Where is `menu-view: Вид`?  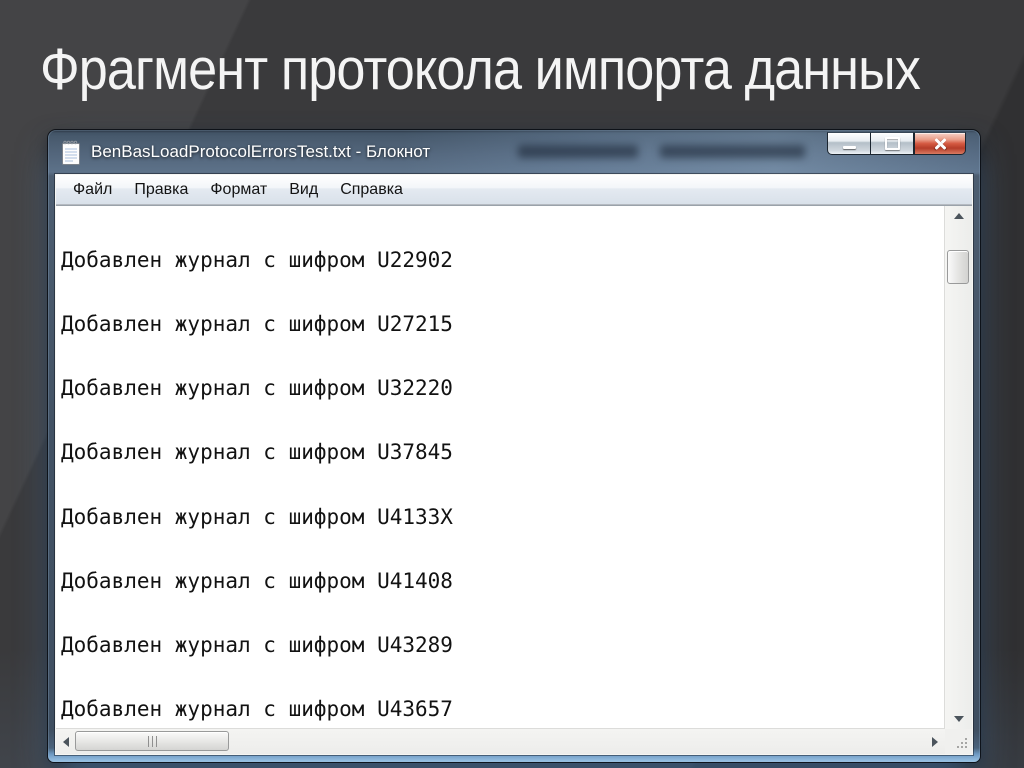
menu-view: Вид is located at coordinates (303, 190).